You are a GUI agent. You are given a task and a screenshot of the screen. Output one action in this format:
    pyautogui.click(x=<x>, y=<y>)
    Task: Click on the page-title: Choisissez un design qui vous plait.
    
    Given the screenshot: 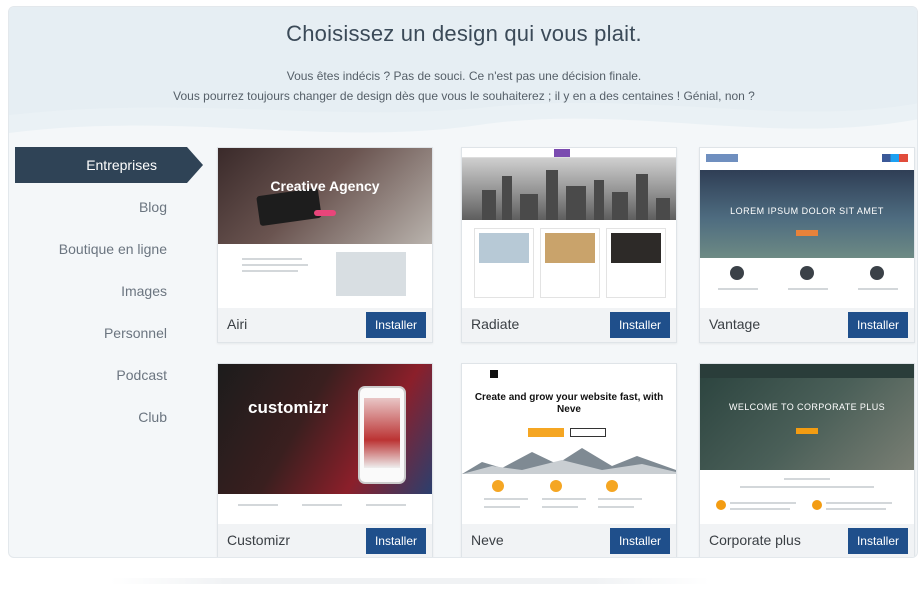 What is the action you would take?
    pyautogui.click(x=464, y=33)
    